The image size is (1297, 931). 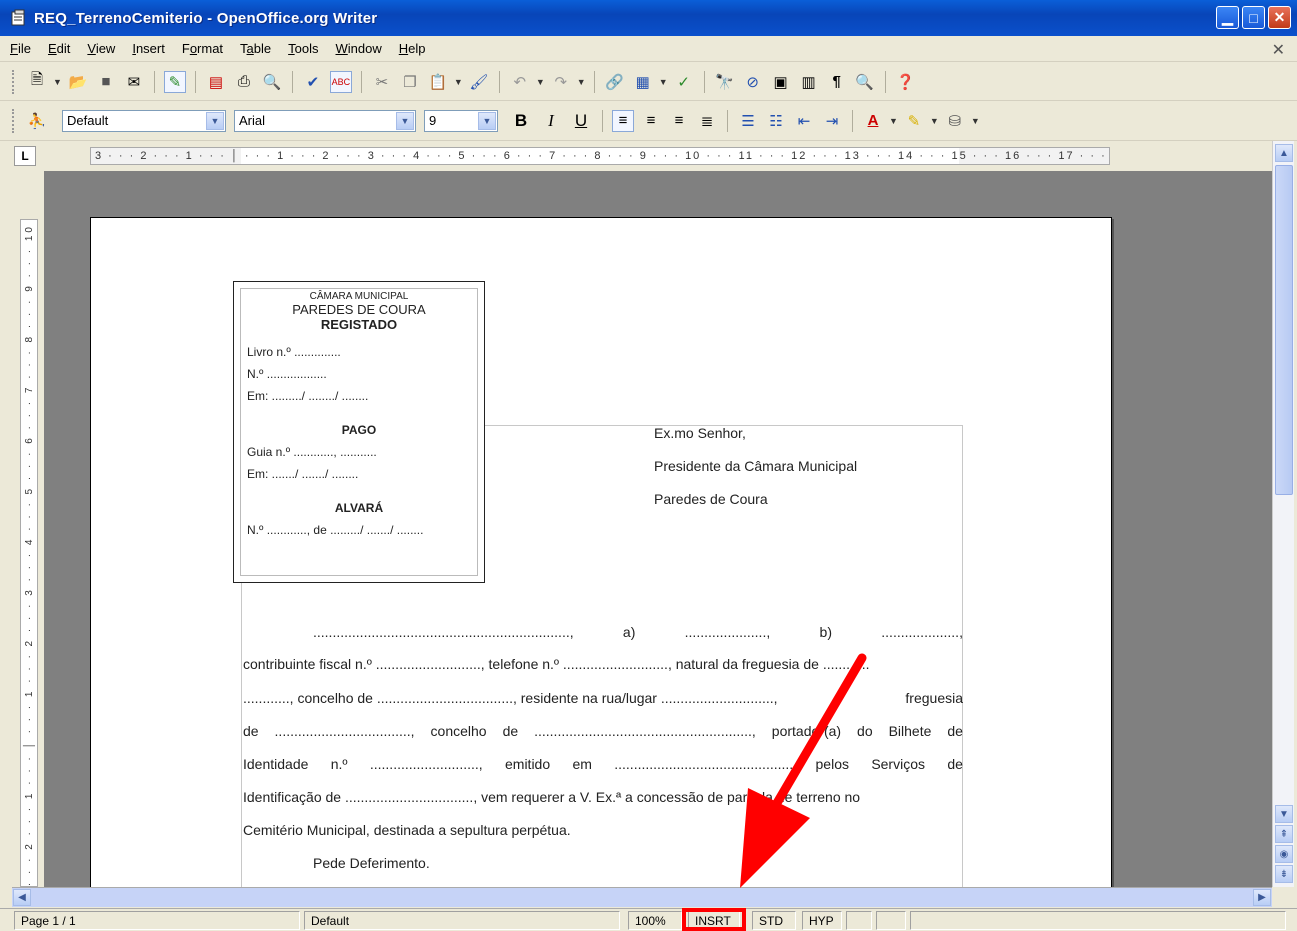 What do you see at coordinates (781, 82) in the screenshot?
I see `gallery-icon: ▣` at bounding box center [781, 82].